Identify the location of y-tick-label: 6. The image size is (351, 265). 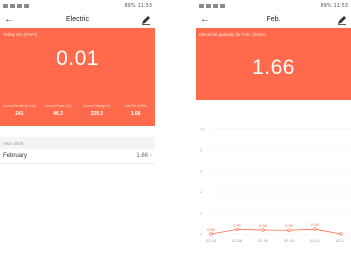
(201, 171).